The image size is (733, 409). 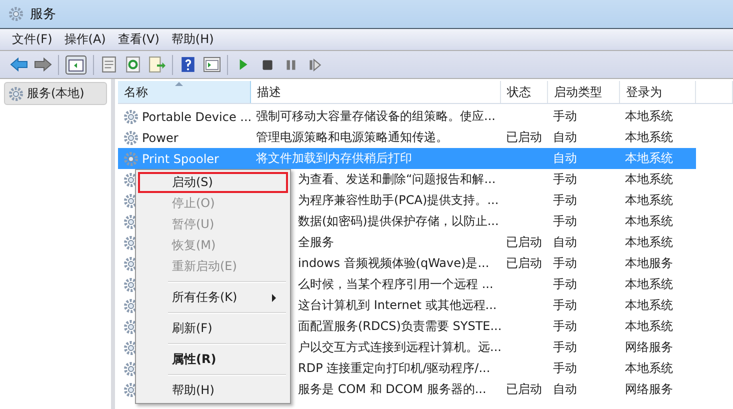 What do you see at coordinates (133, 64) in the screenshot?
I see `refresh-icon` at bounding box center [133, 64].